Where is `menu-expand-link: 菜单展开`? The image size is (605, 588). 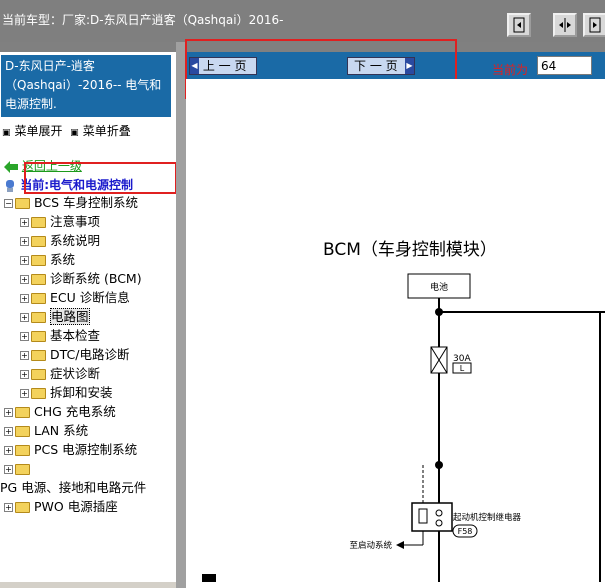 menu-expand-link: 菜单展开 is located at coordinates (39, 131).